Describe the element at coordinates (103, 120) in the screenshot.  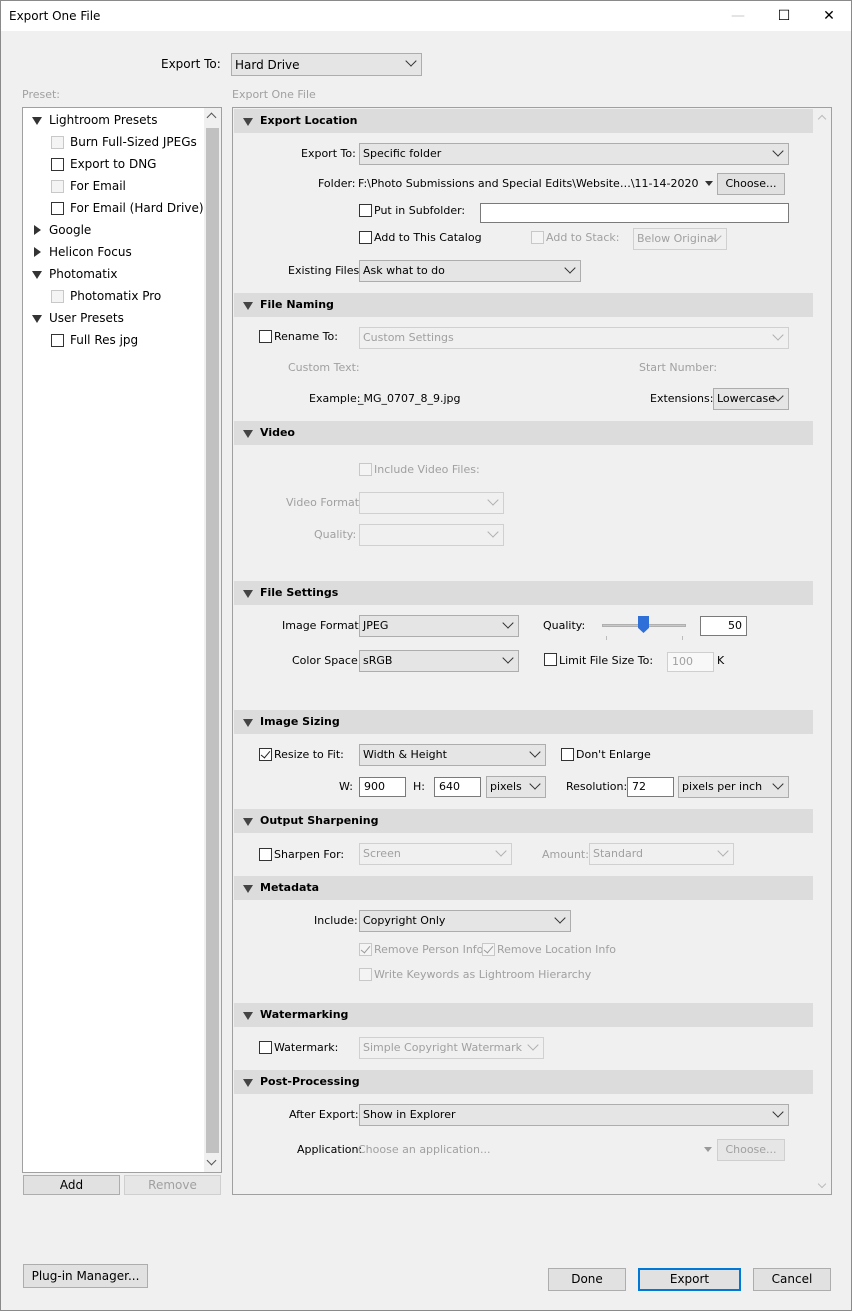
I see `preset-group-lightroom: Lightroom Presets` at that location.